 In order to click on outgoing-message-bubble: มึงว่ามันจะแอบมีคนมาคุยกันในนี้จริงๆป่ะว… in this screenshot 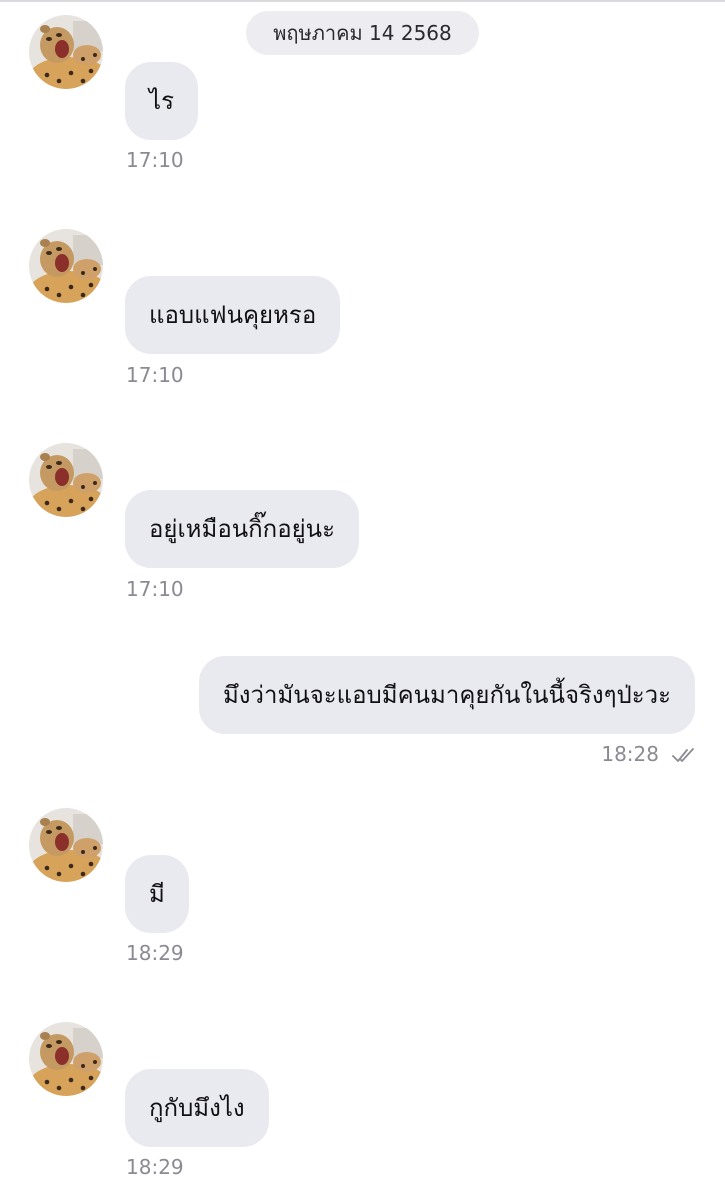, I will do `click(446, 695)`.